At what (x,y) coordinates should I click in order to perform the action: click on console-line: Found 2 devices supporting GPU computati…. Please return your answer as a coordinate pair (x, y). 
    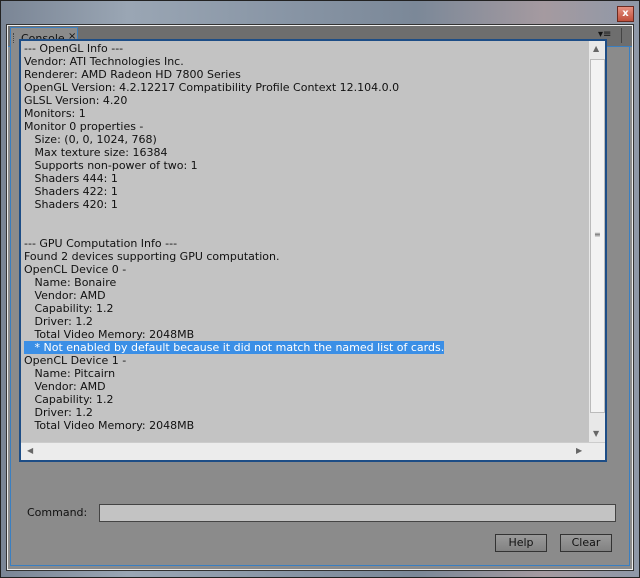
    Looking at the image, I should click on (234, 256).